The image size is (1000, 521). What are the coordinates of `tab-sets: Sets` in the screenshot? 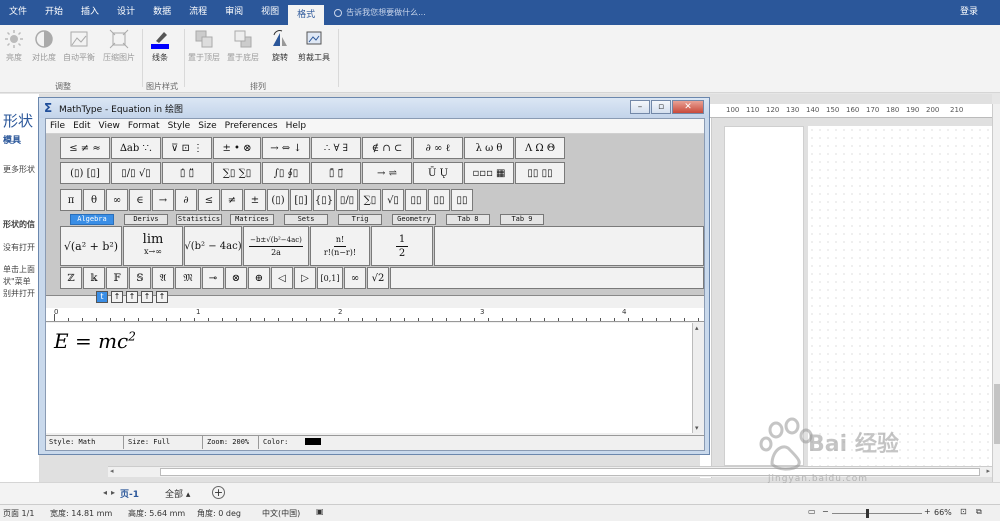 It's located at (306, 219).